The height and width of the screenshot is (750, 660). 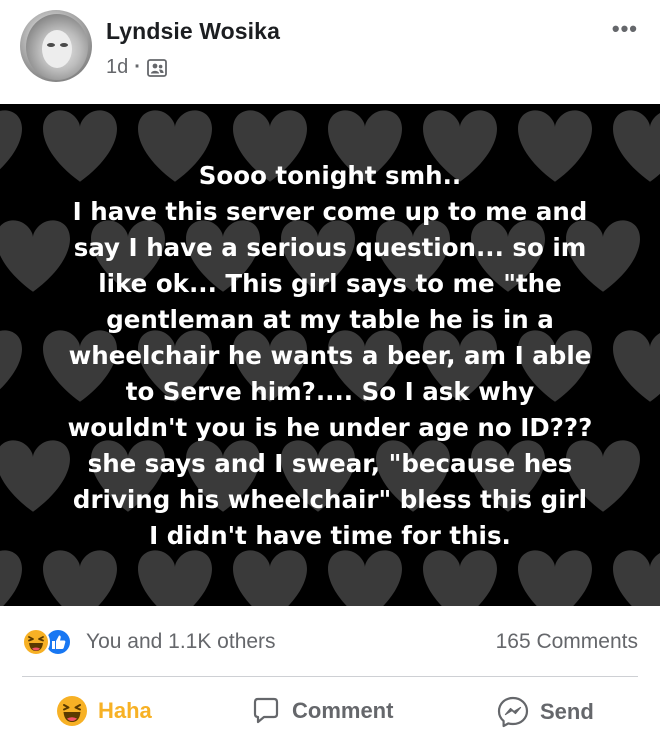 I want to click on post-meta: 1d ·, so click(x=136, y=67).